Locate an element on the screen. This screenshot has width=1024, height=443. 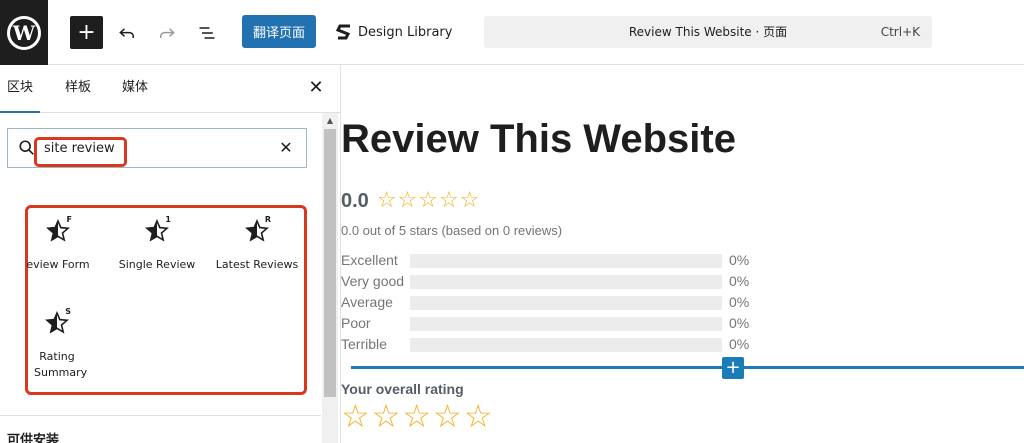
wordpress-icon: W is located at coordinates (24, 32).